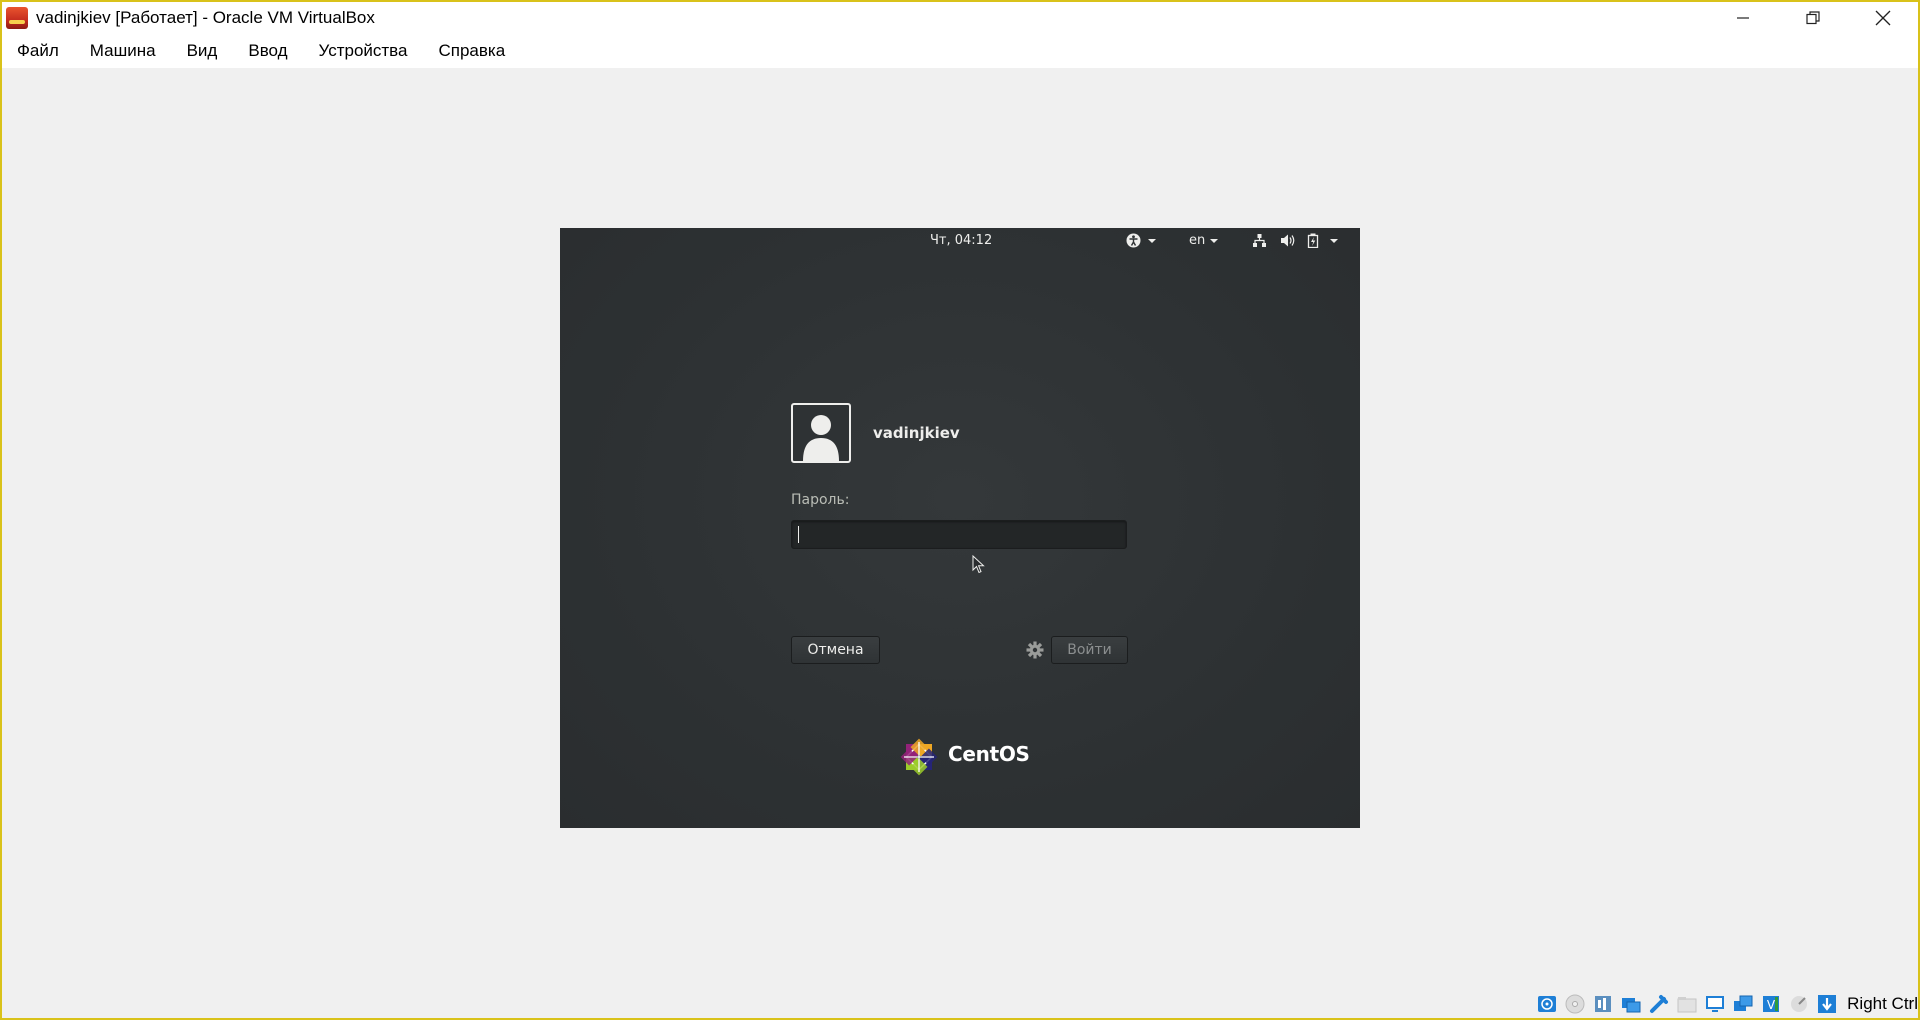 The width and height of the screenshot is (1920, 1020). I want to click on mouse-integration-icon, so click(1799, 1004).